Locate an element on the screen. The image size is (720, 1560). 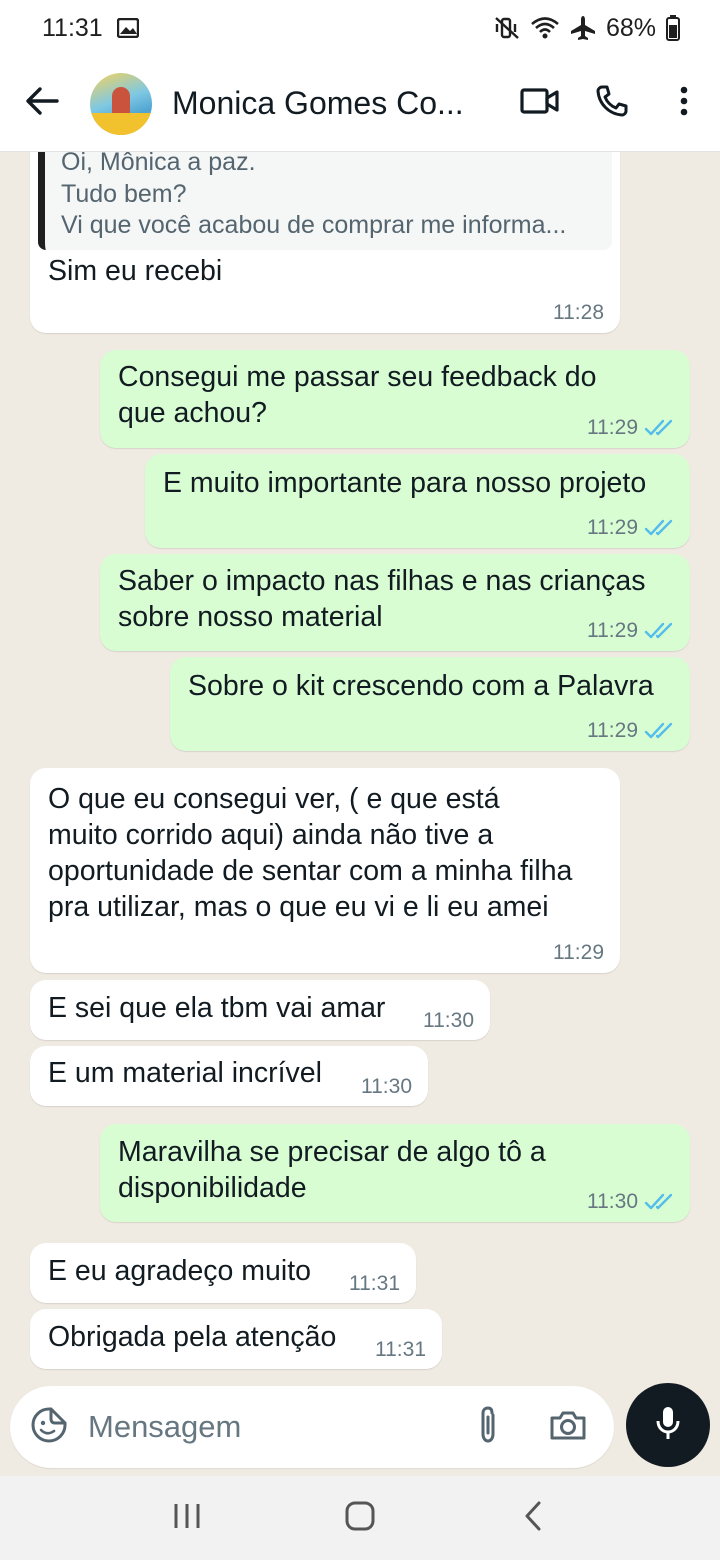
attach-icon is located at coordinates (488, 1427).